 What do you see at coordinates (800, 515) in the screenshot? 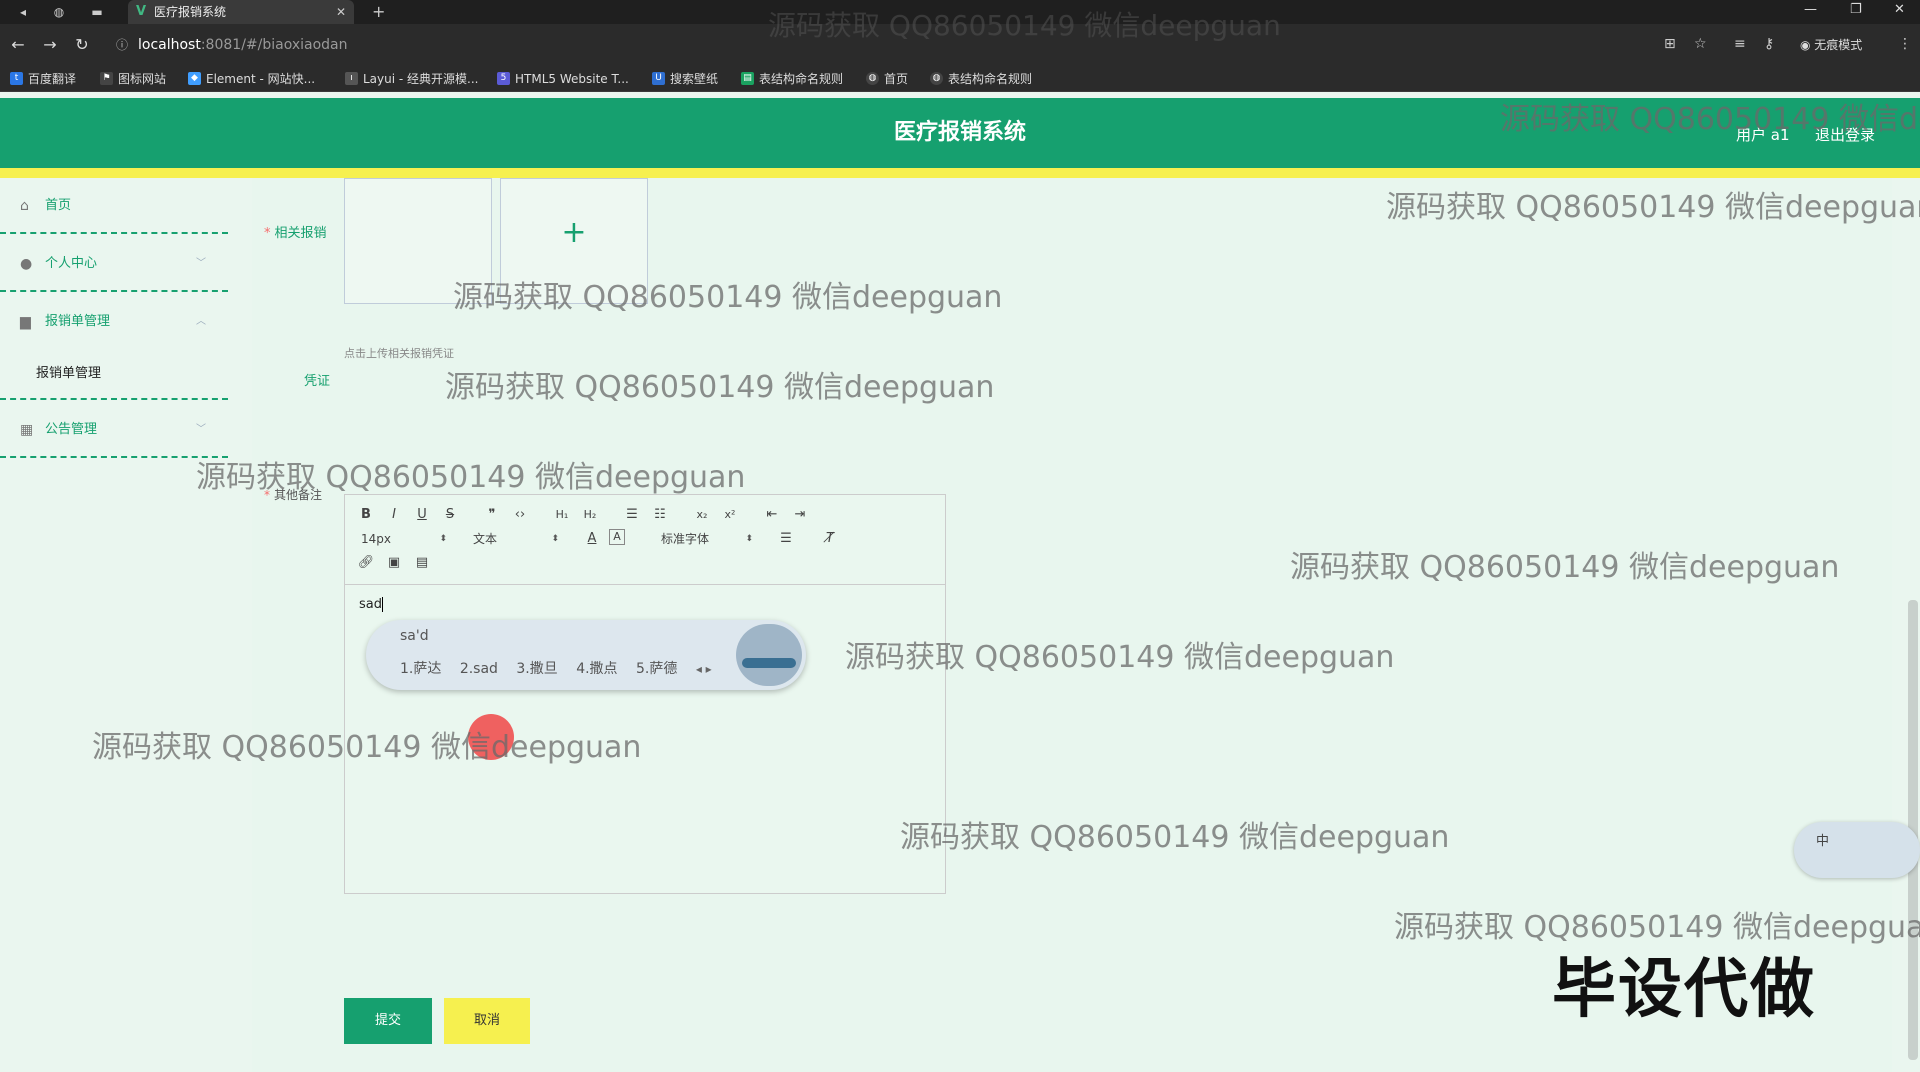
I see `indent-icon: ⇥` at bounding box center [800, 515].